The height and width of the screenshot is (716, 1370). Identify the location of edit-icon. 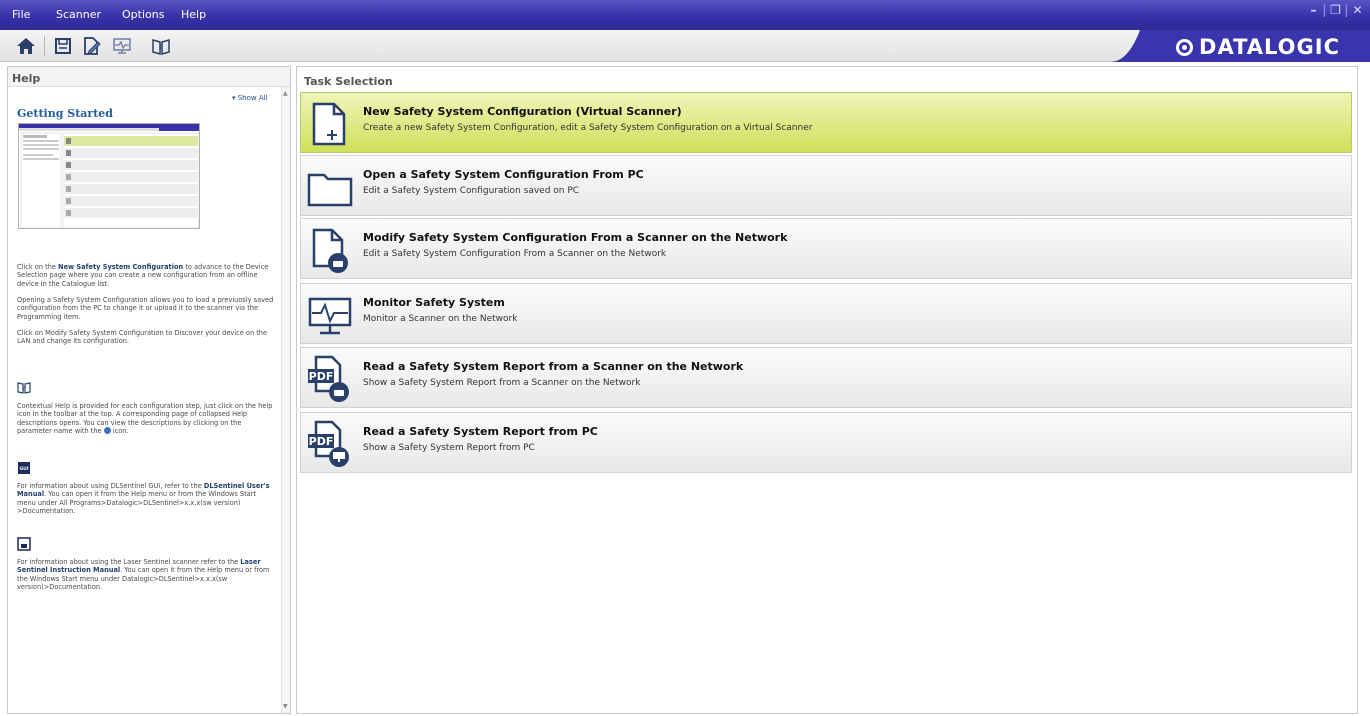
(91, 46).